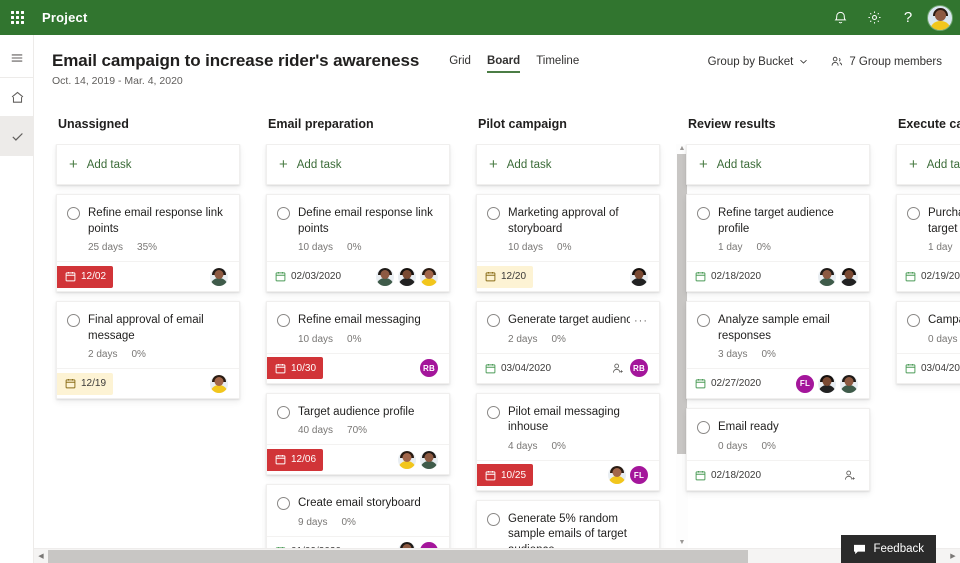 This screenshot has width=960, height=563. I want to click on app-launcher-icon, so click(17, 17).